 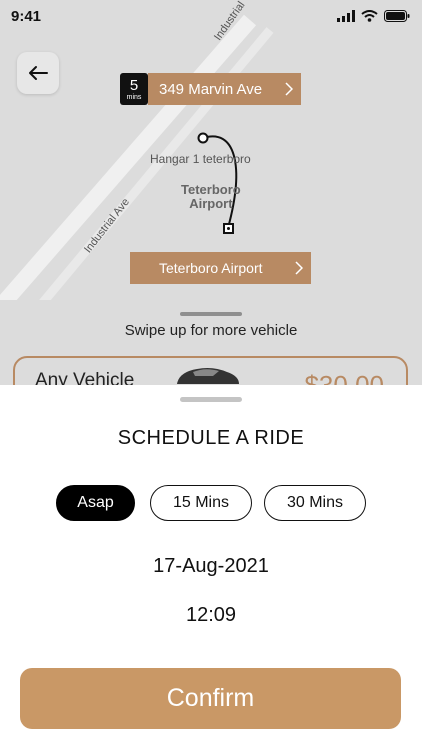 I want to click on sheet-title: SCHEDULE A RIDE, so click(x=211, y=438).